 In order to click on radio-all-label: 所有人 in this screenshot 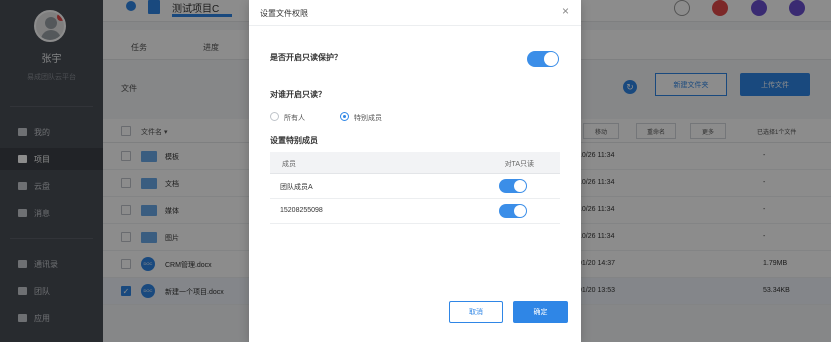, I will do `click(294, 118)`.